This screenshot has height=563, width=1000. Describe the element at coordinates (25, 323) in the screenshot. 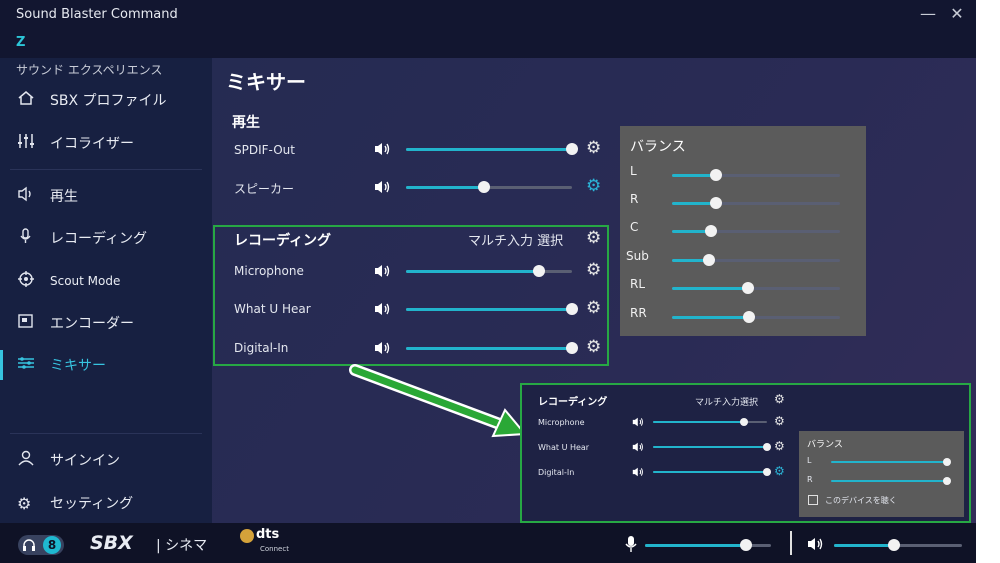

I see `encoder-icon` at that location.